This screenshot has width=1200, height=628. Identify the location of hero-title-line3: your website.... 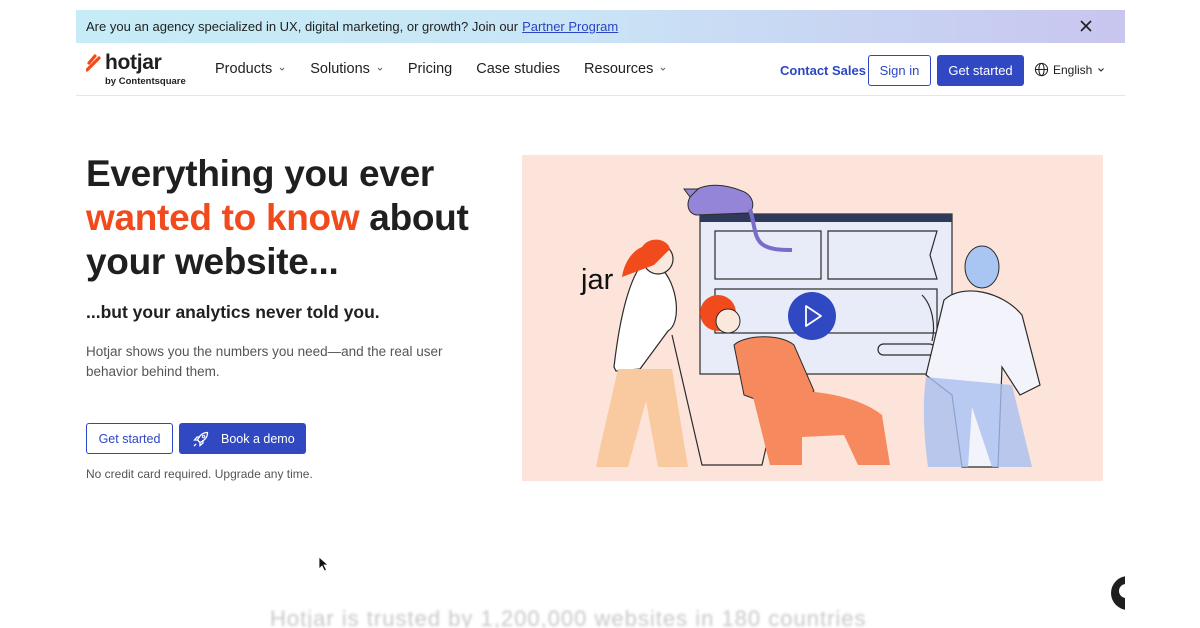
(212, 261).